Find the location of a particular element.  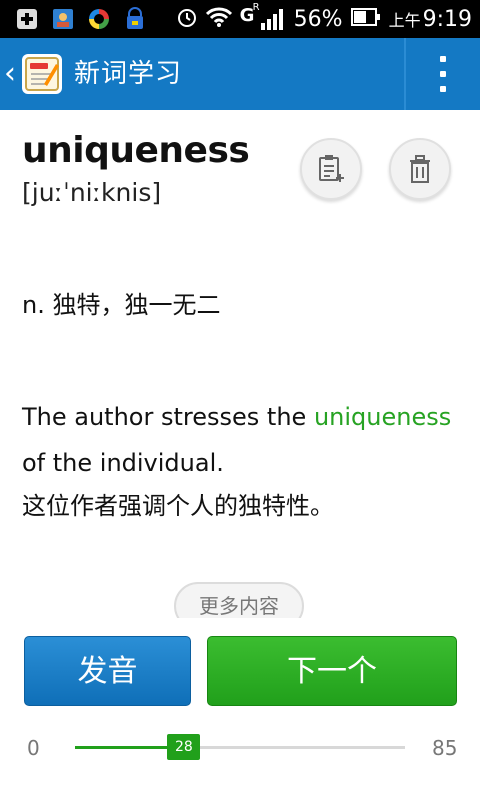

example-text-before: The author stresses the is located at coordinates (168, 417).